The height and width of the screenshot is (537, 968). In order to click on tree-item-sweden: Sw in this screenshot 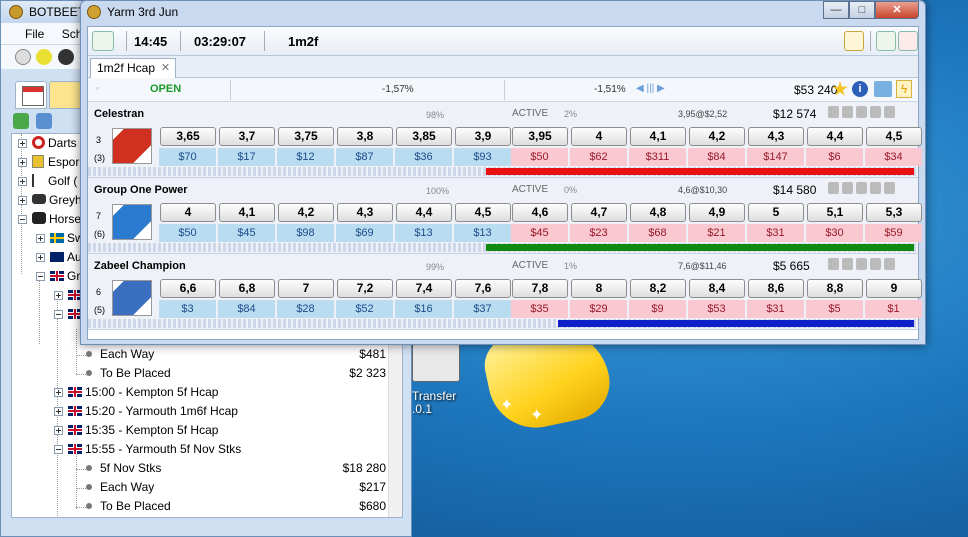, I will do `click(60, 238)`.